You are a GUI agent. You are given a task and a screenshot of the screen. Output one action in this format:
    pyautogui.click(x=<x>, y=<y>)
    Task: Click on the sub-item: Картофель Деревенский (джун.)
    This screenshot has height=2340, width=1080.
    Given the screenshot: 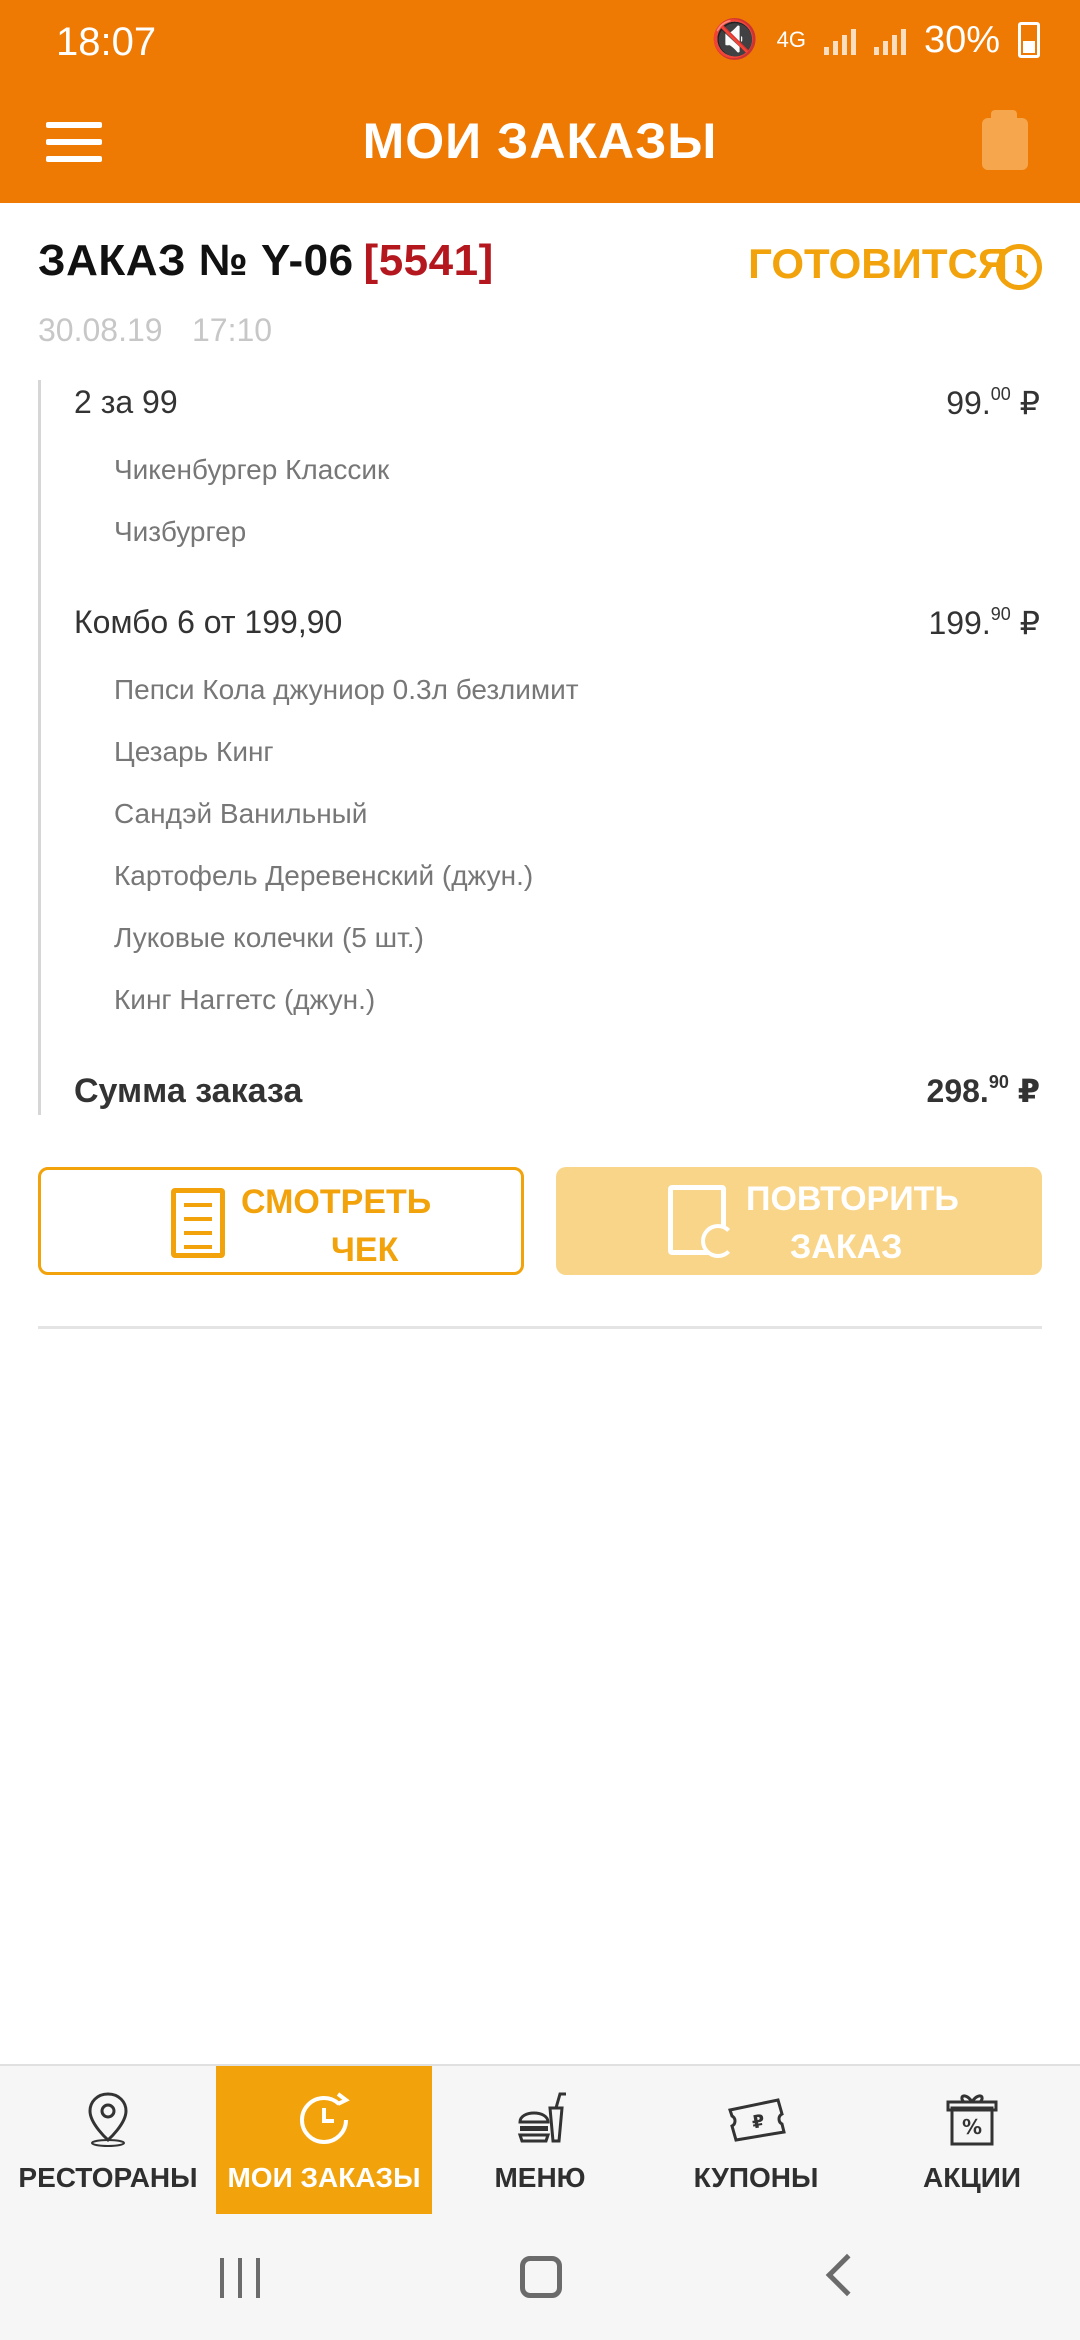 What is the action you would take?
    pyautogui.click(x=324, y=875)
    